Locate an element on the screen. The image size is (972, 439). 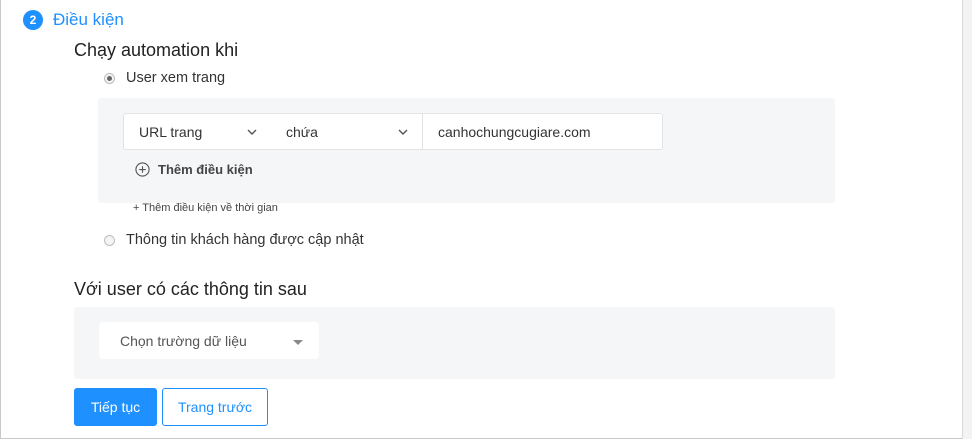
radio-customer-info-updated: Thông tin khách hàng được cập nhật is located at coordinates (234, 240).